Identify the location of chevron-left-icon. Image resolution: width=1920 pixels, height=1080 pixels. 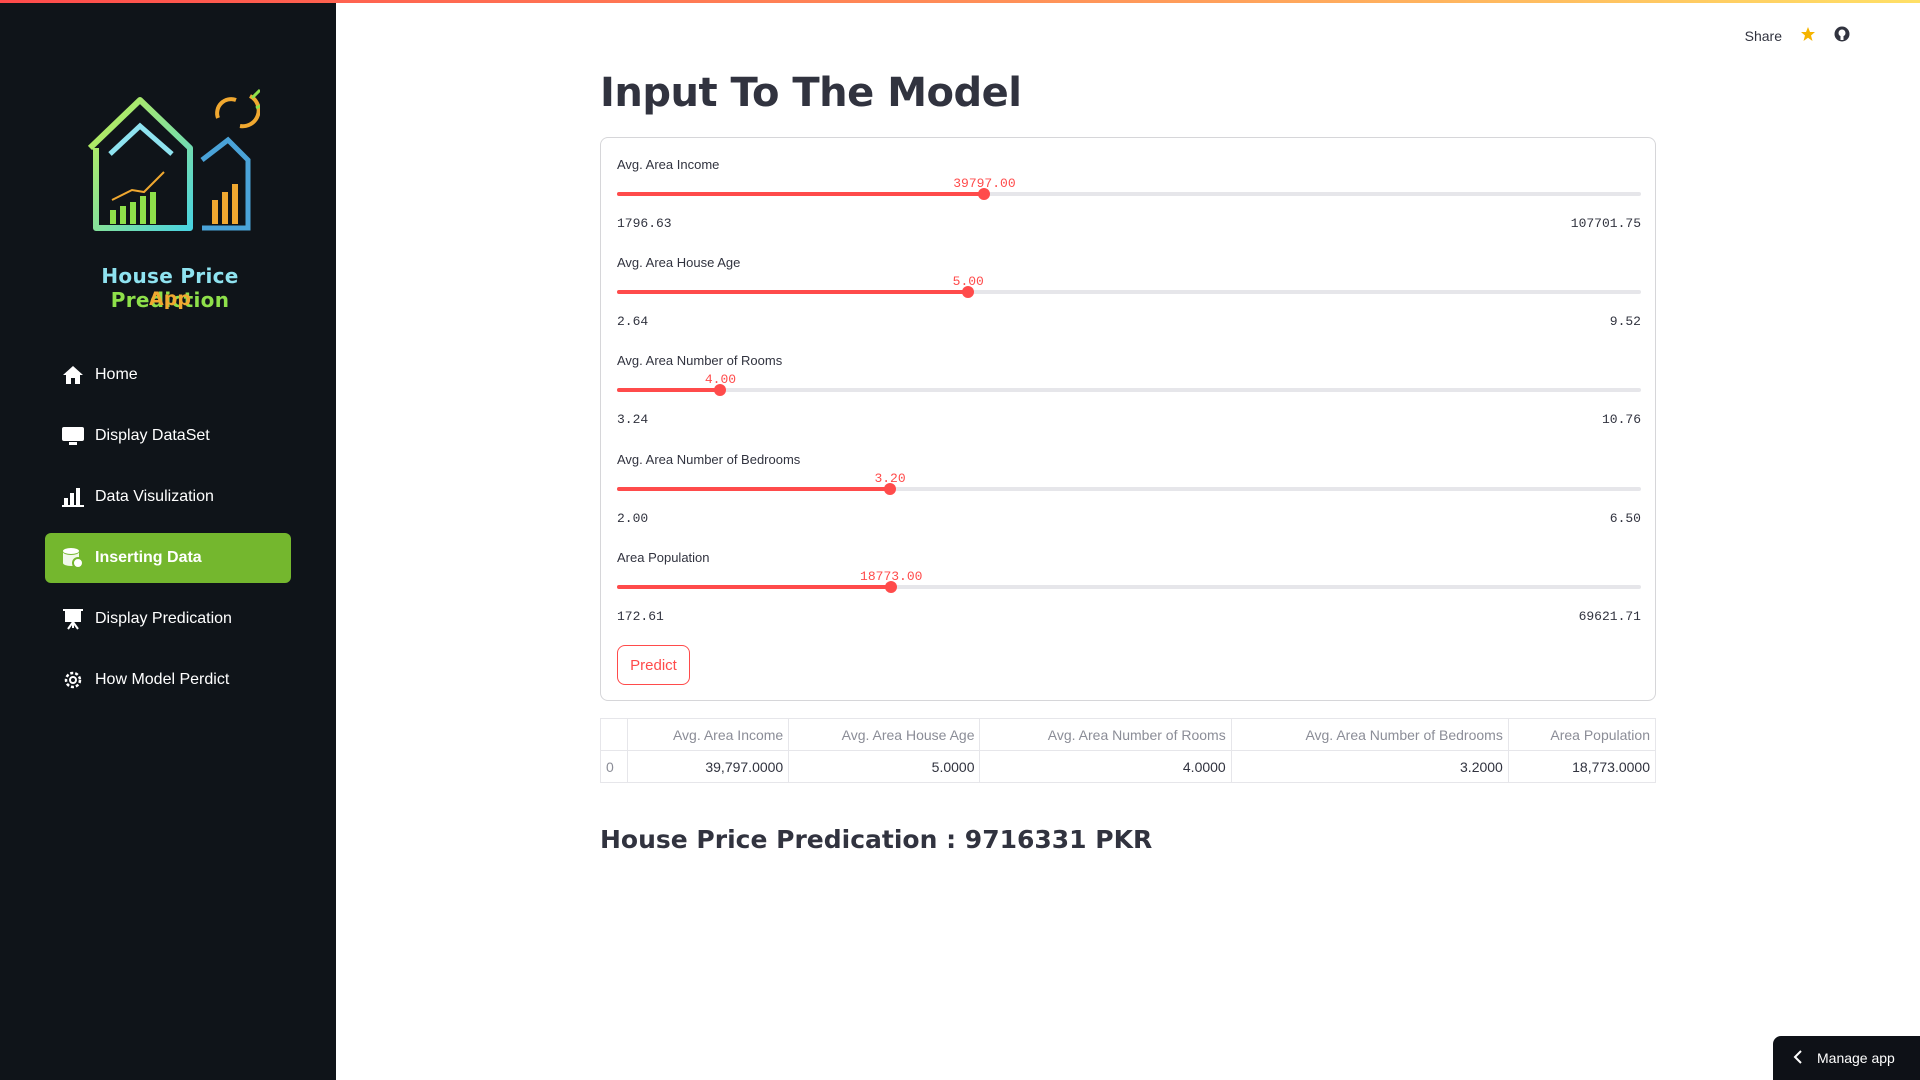
(1798, 1058).